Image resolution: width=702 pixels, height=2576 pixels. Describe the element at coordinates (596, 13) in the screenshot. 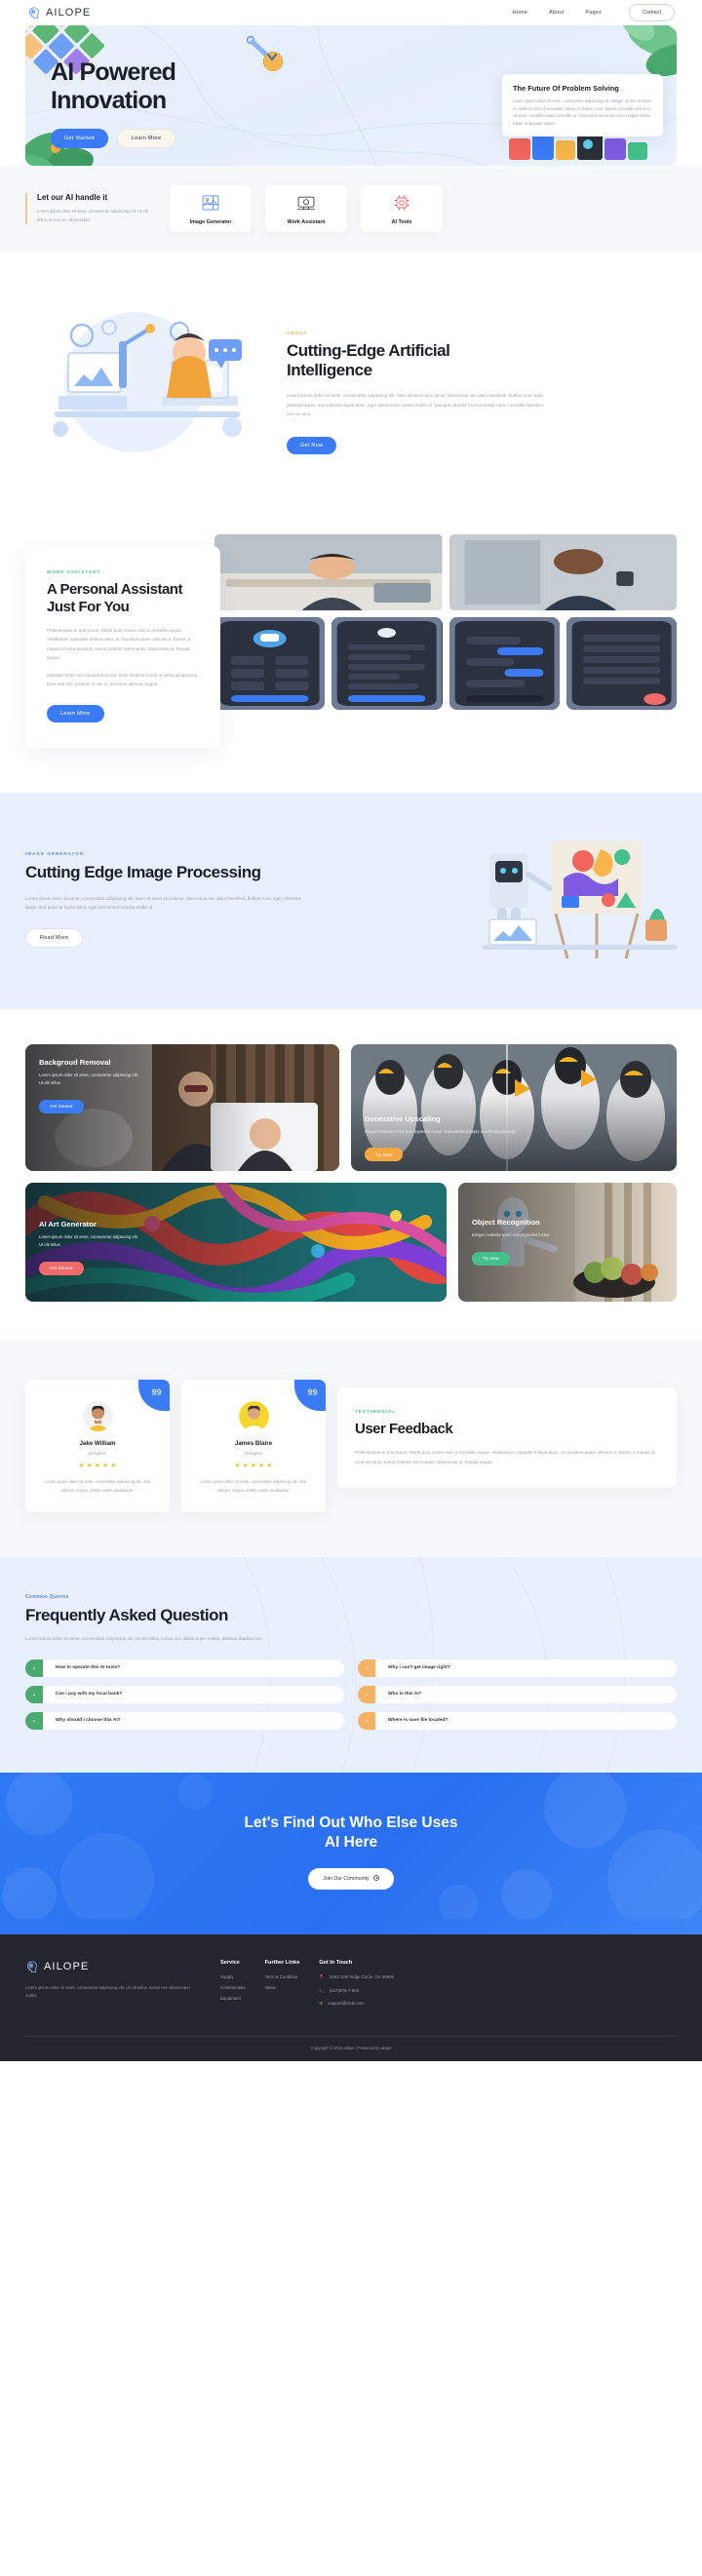

I see `nav-link-pages: Pages` at that location.